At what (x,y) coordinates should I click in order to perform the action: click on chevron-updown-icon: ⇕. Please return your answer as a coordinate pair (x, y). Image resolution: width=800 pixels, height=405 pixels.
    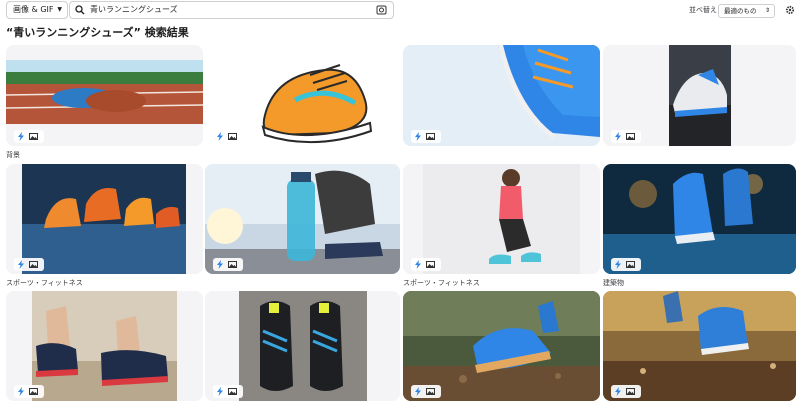
    Looking at the image, I should click on (767, 10).